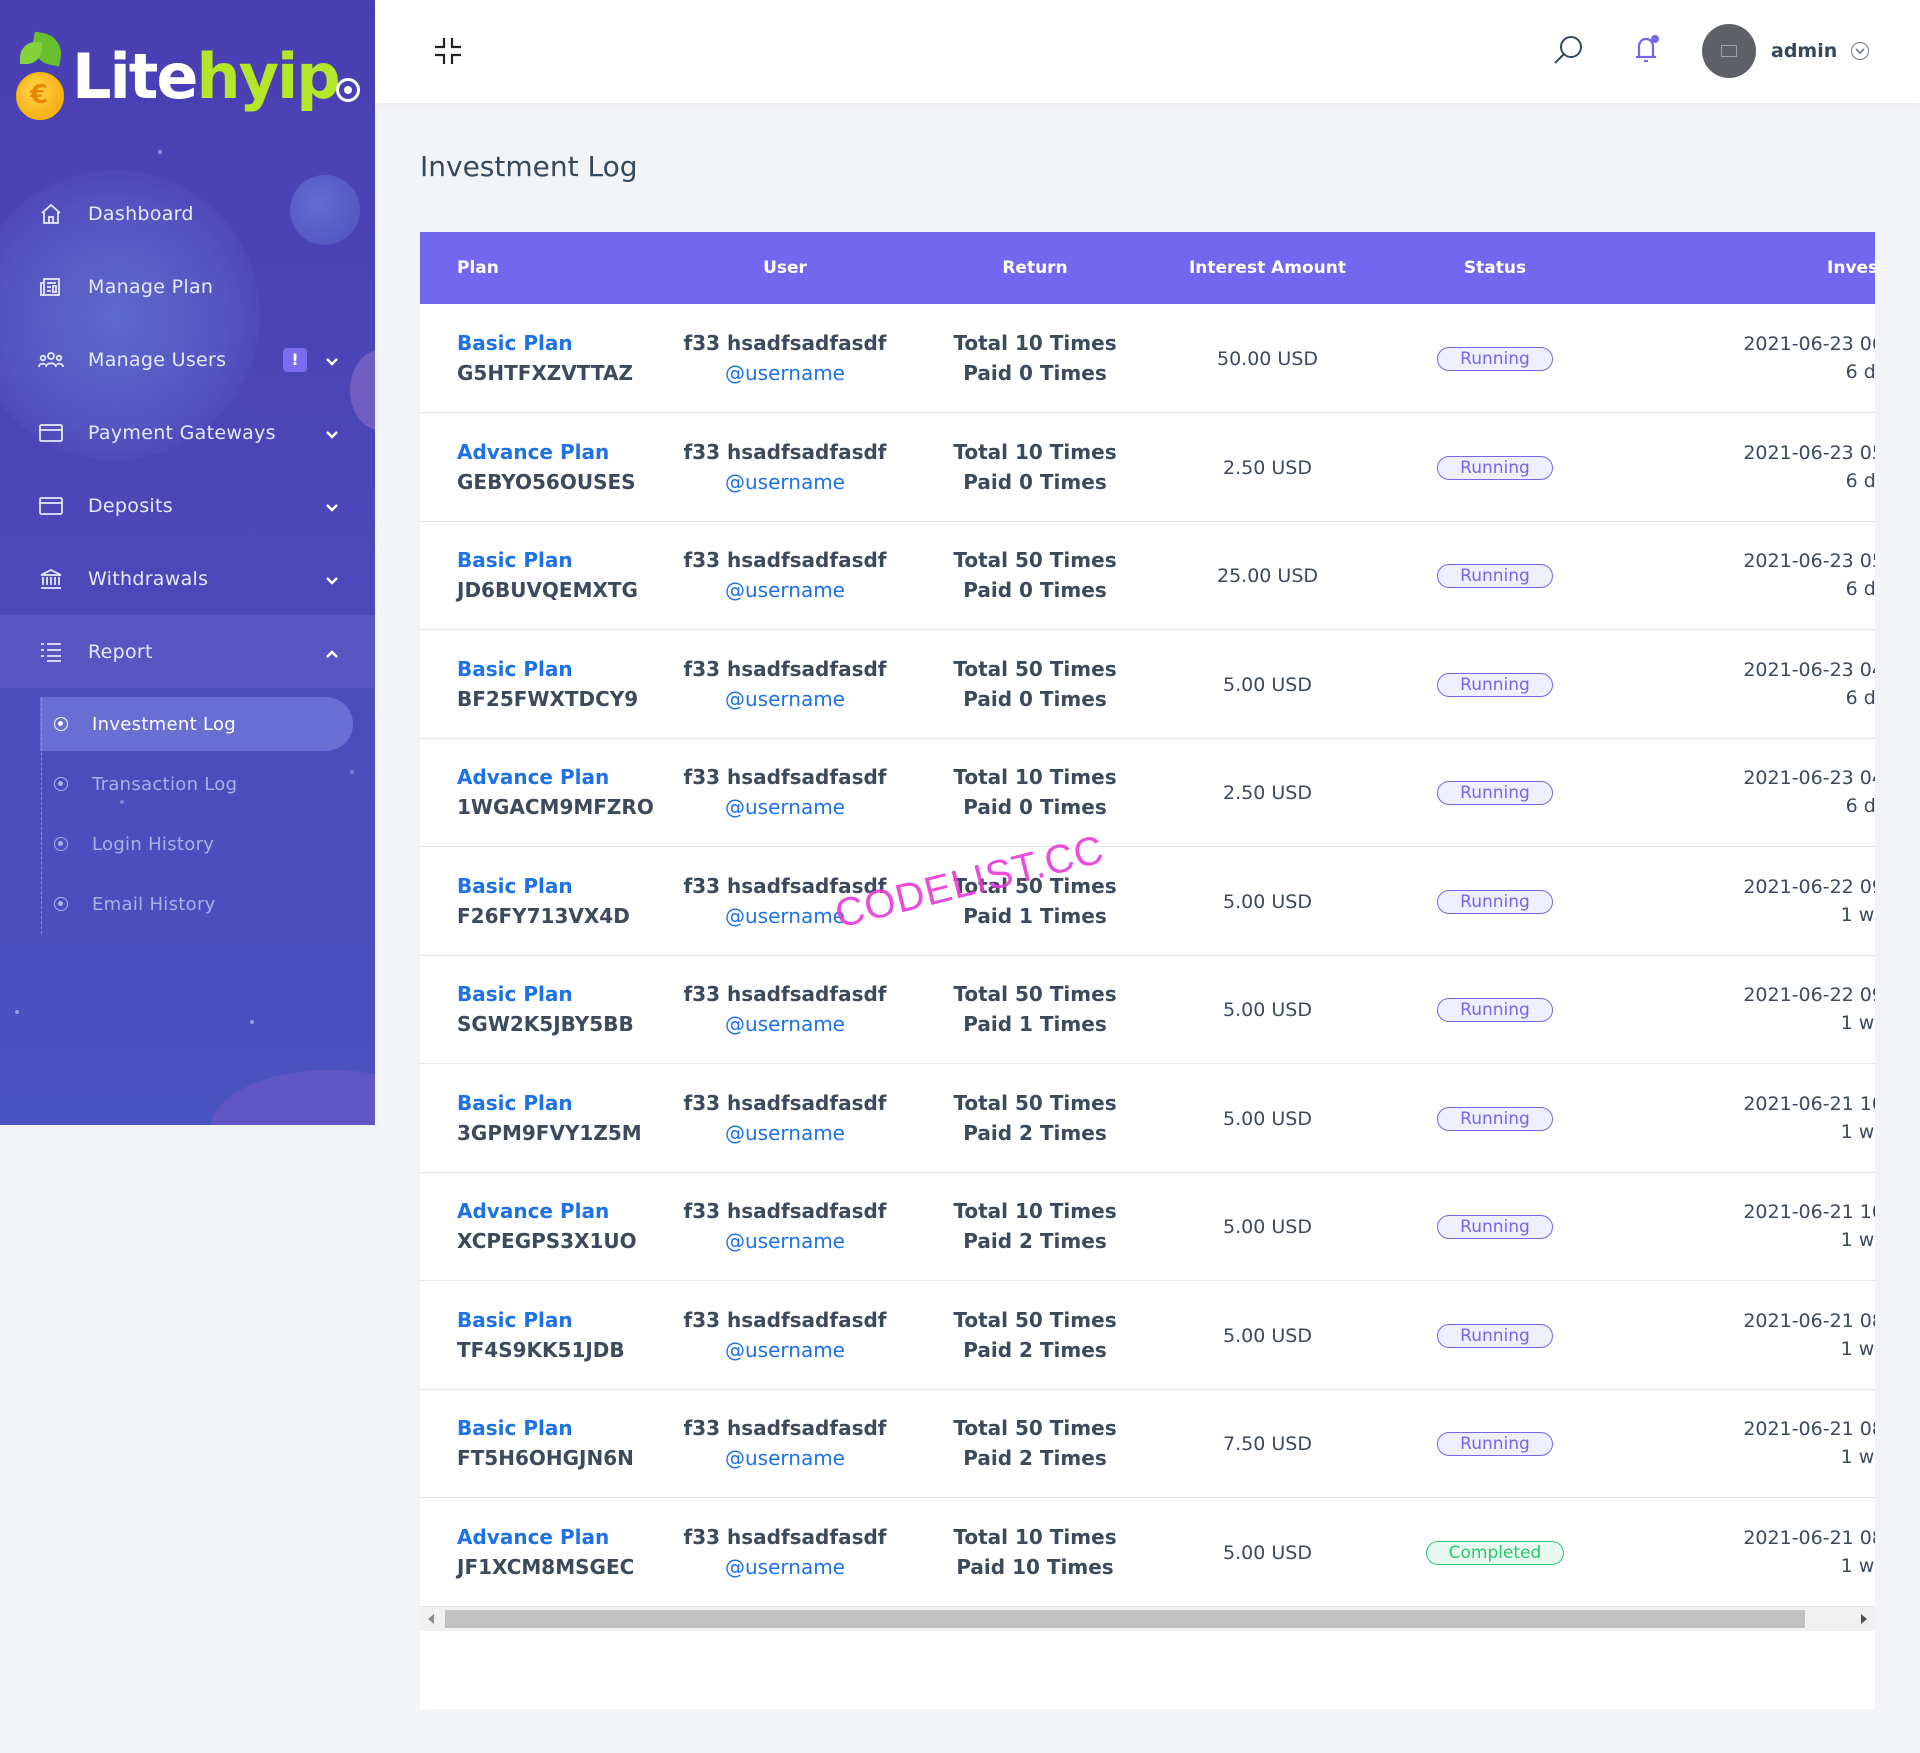  Describe the element at coordinates (1267, 1444) in the screenshot. I see `interest-amount: 7.50 USD` at that location.